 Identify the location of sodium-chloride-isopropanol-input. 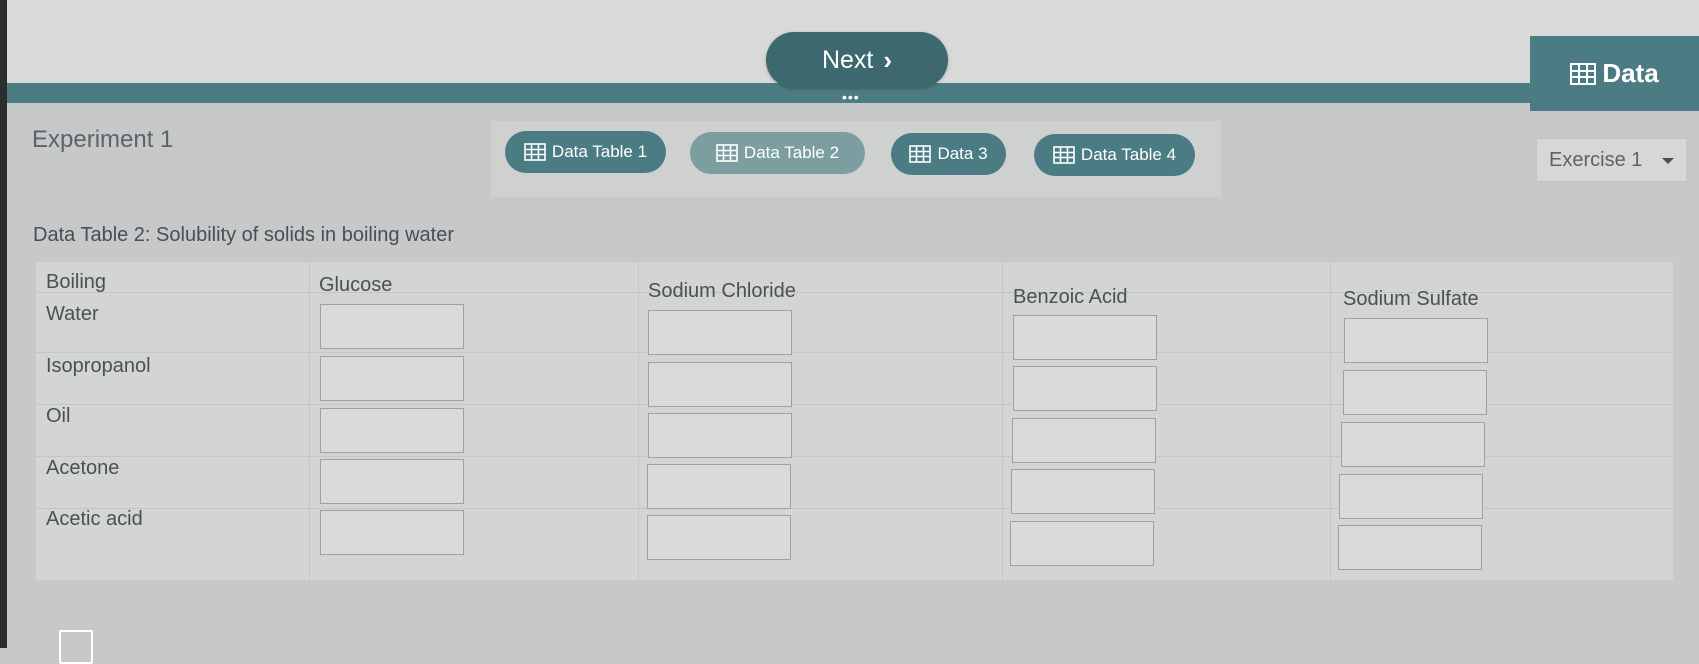
(720, 384).